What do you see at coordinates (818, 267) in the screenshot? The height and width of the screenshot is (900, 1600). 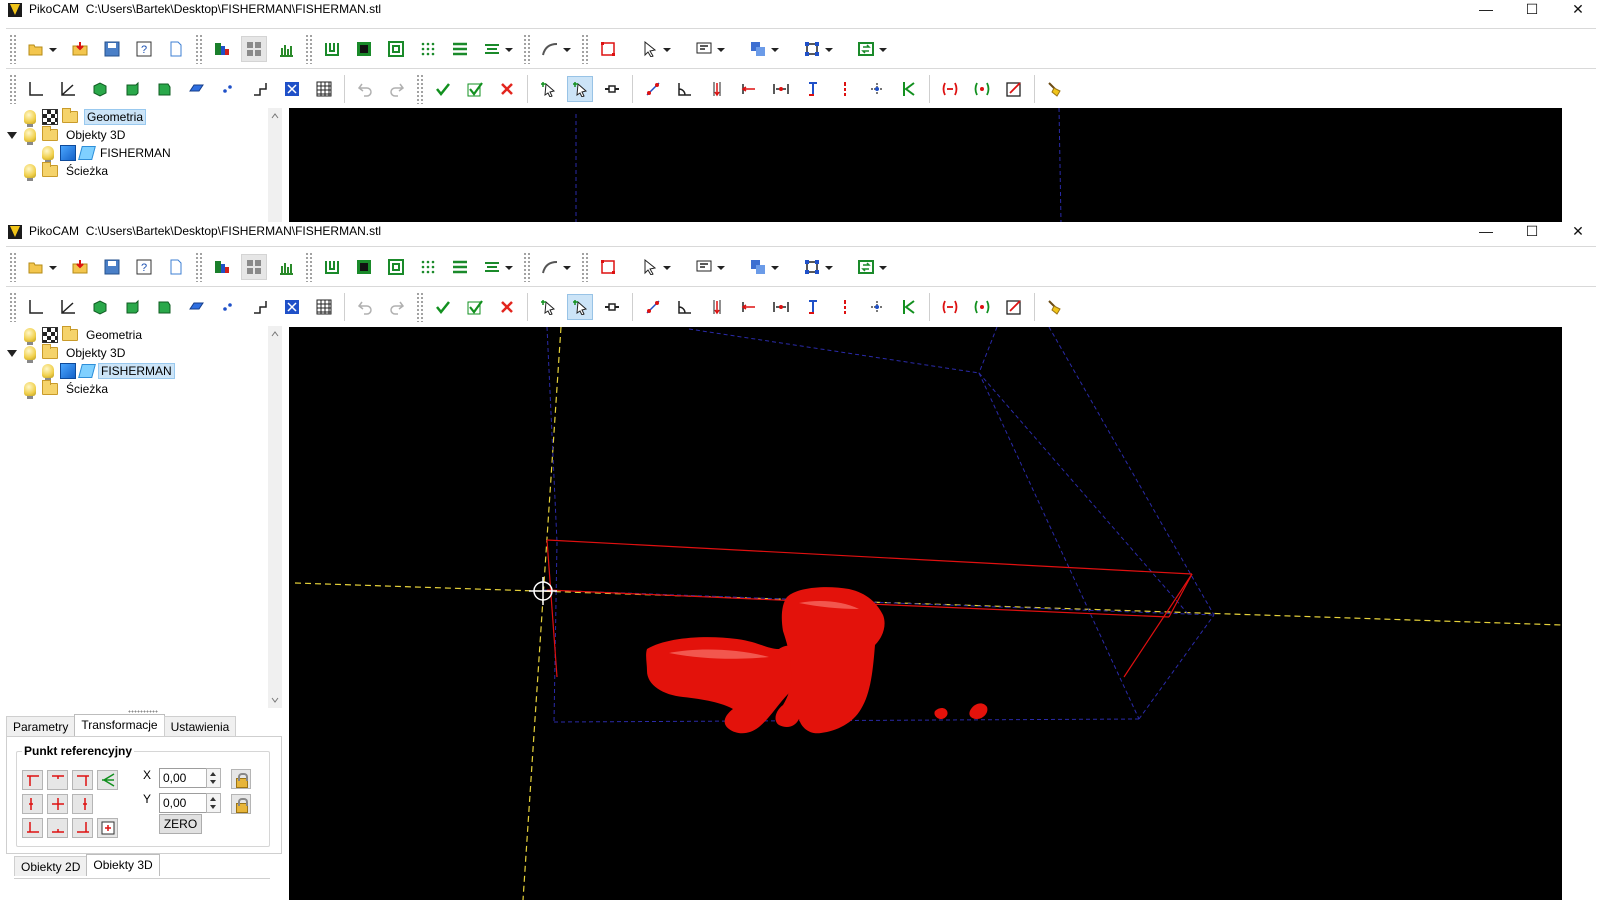 I see `nodes-button` at bounding box center [818, 267].